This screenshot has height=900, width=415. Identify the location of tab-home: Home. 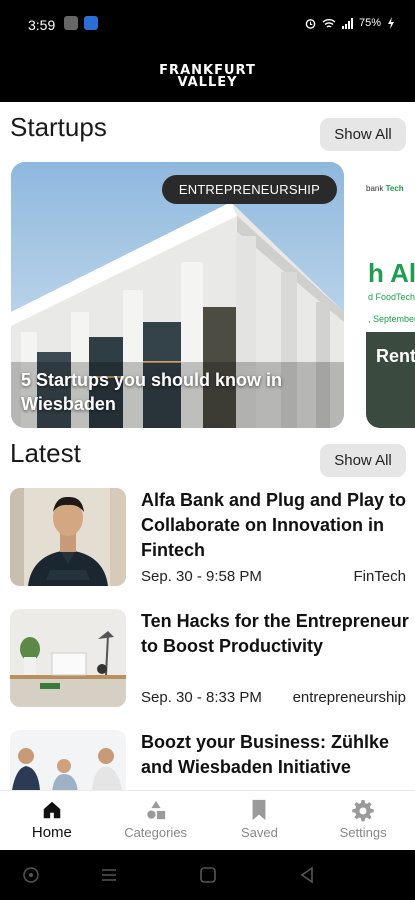
(52, 820).